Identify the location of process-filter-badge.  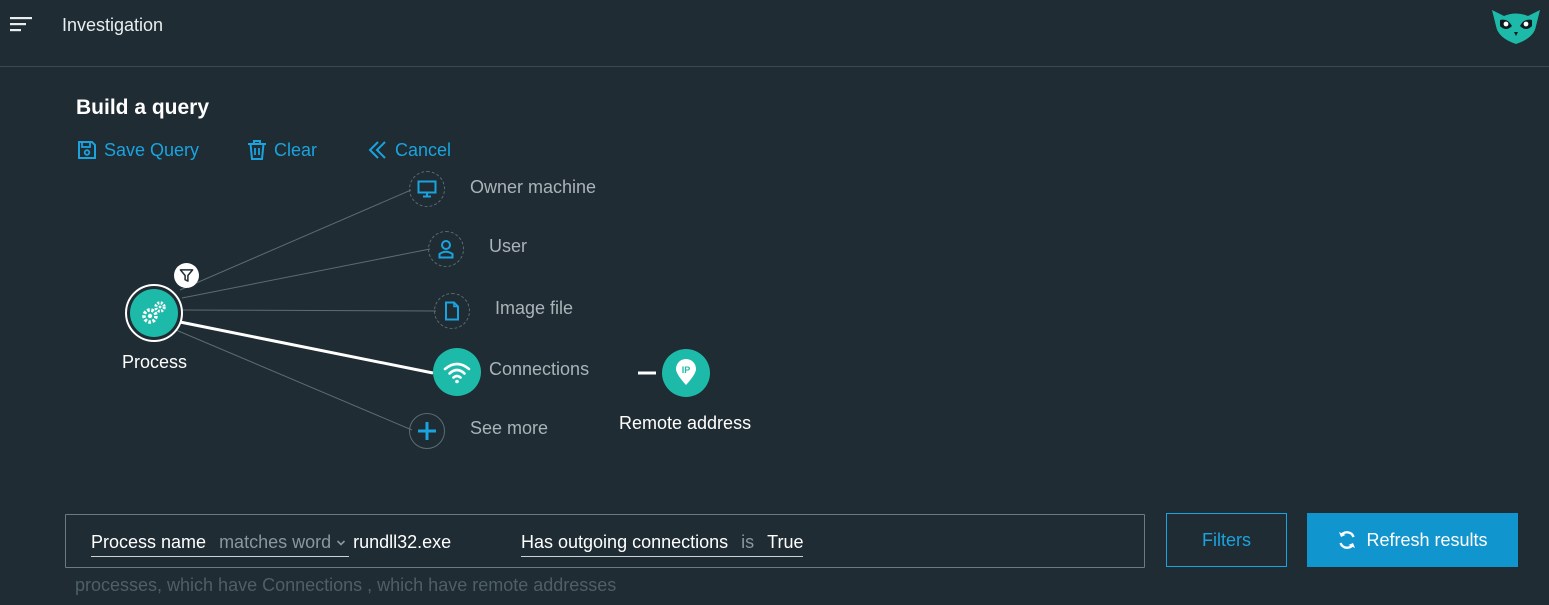
(186, 275).